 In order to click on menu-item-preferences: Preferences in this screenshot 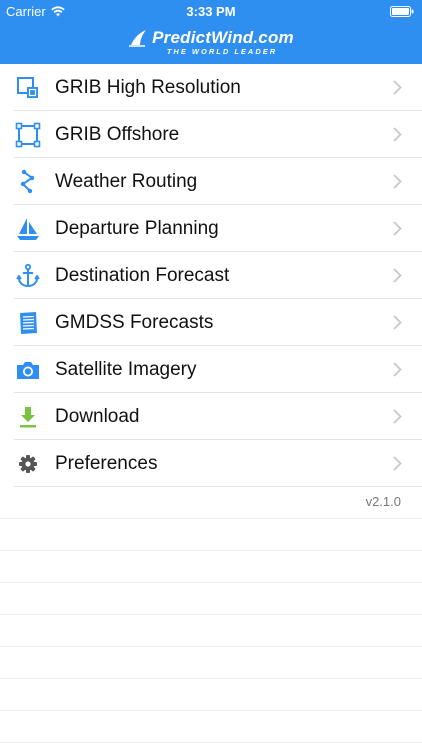, I will do `click(211, 463)`.